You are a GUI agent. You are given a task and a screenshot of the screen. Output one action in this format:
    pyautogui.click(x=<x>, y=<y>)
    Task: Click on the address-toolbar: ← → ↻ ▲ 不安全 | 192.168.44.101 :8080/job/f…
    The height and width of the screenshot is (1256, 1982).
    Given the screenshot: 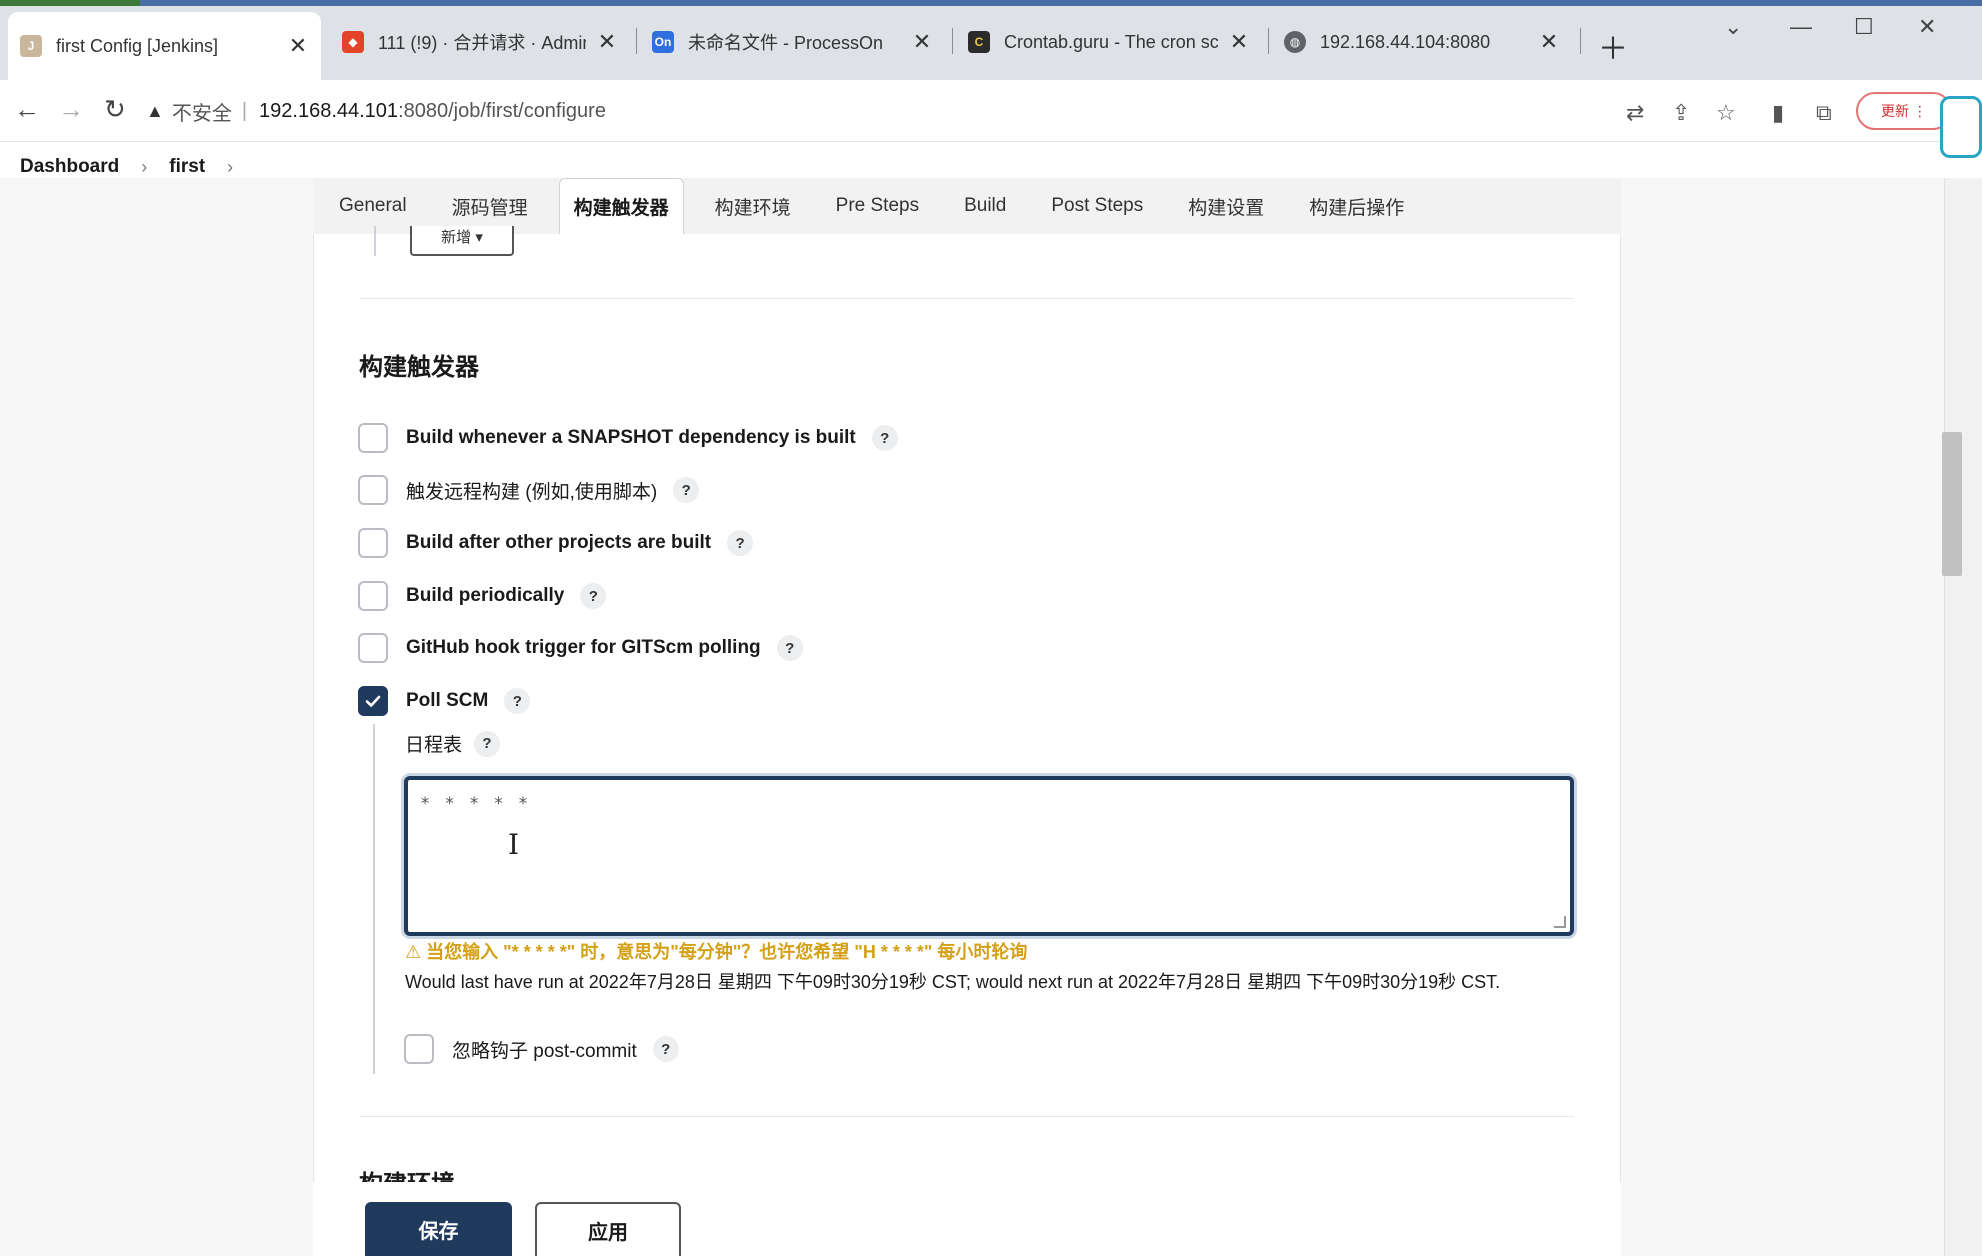 What is the action you would take?
    pyautogui.click(x=991, y=111)
    